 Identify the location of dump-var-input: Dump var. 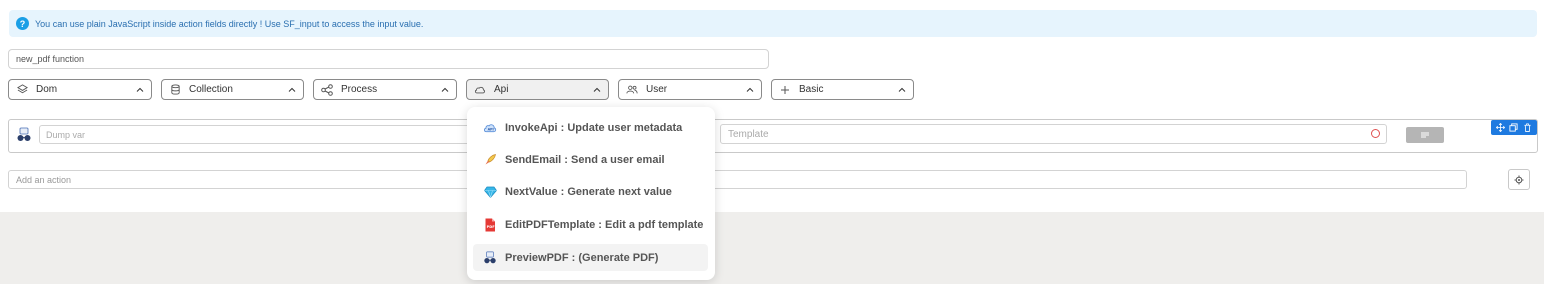
(259, 134).